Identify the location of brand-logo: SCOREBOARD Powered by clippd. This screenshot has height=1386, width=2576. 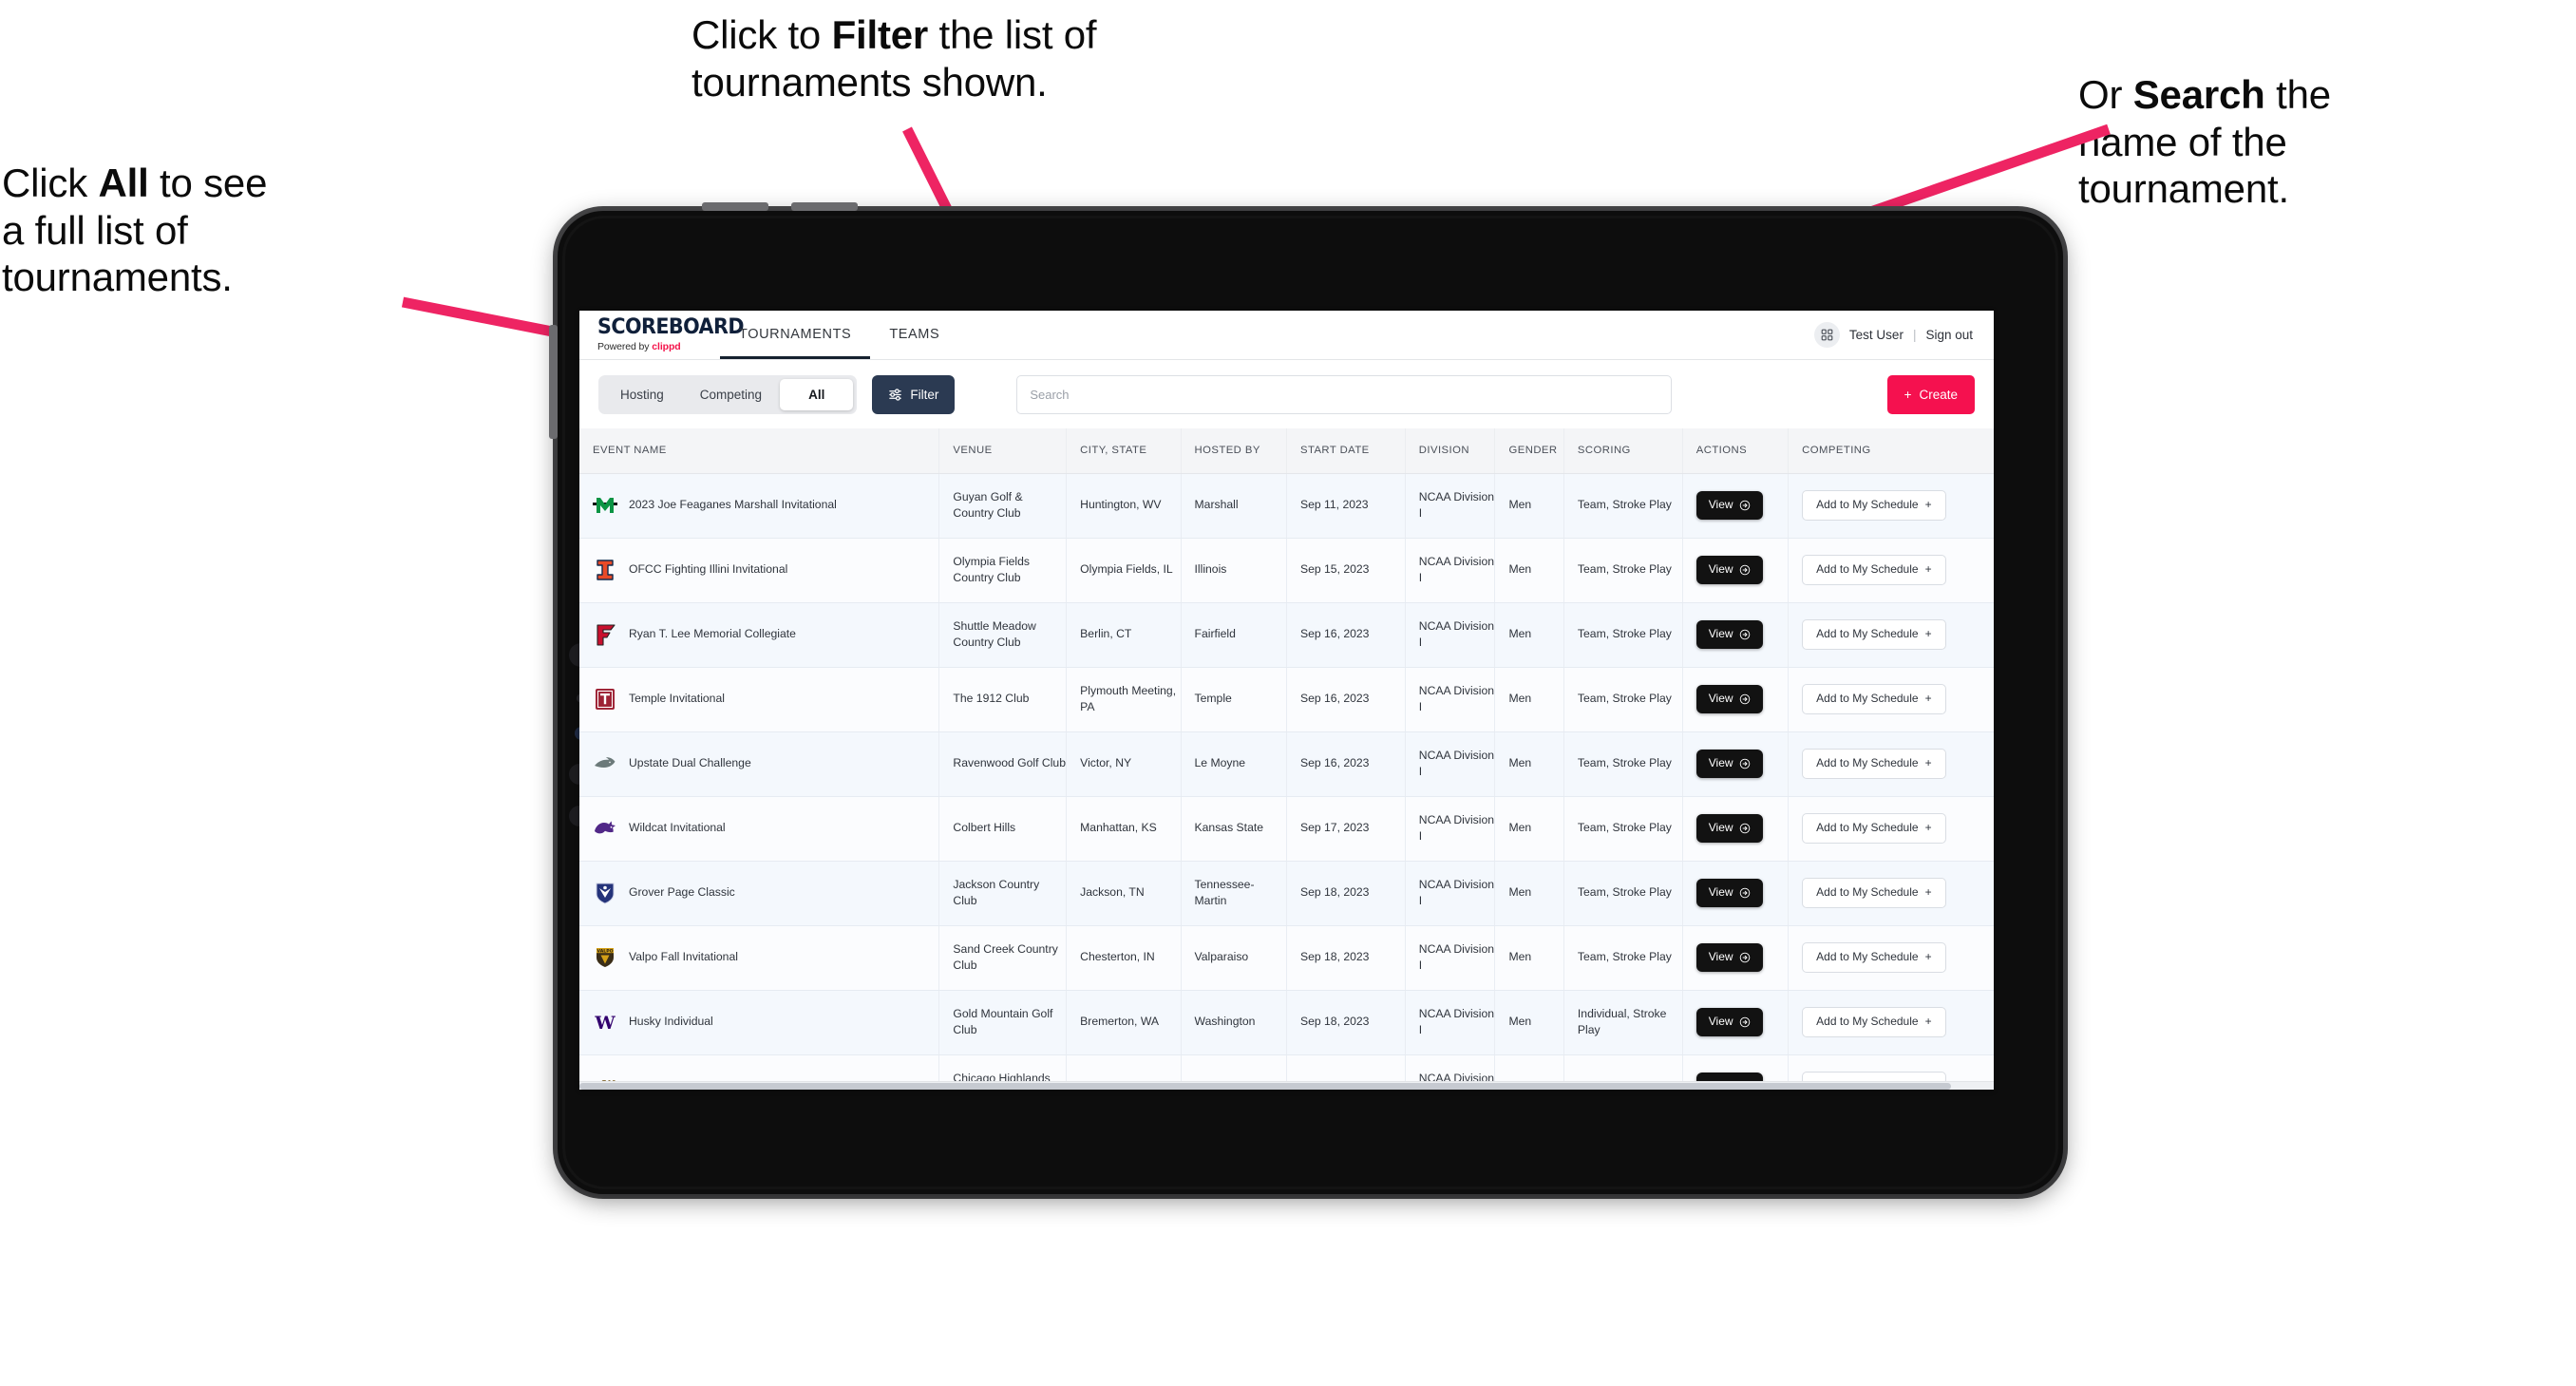
(662, 334).